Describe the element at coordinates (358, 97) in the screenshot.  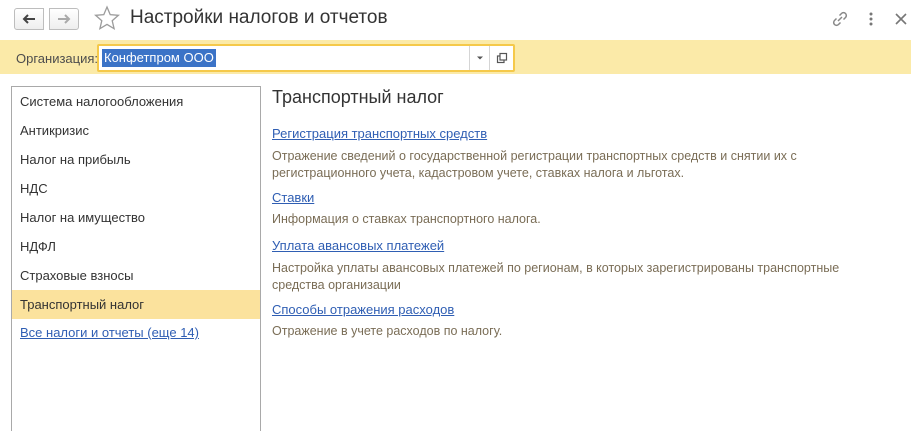
I see `section-title: Транспортный налог` at that location.